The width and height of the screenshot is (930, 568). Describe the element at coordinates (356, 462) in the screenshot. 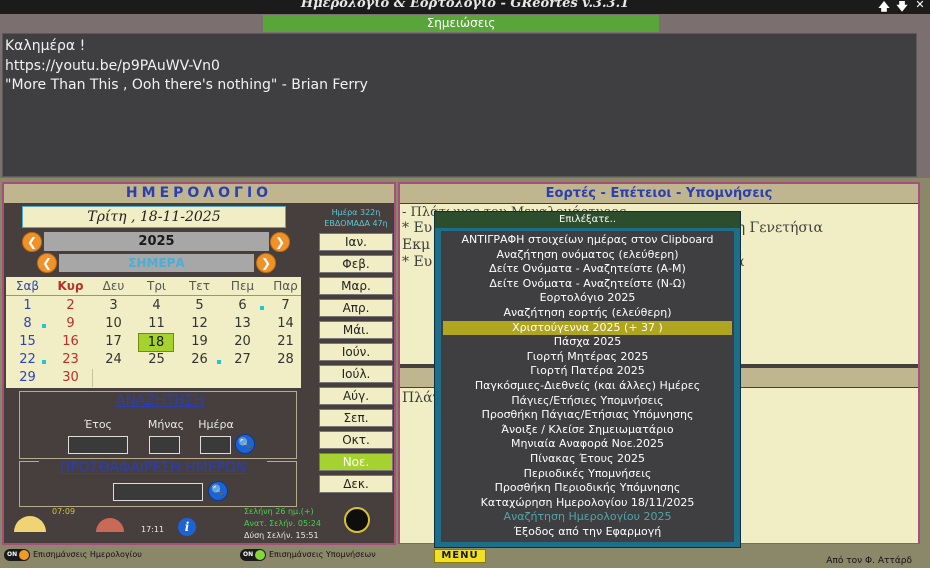

I see `month-button-nov: Νοε.` at that location.